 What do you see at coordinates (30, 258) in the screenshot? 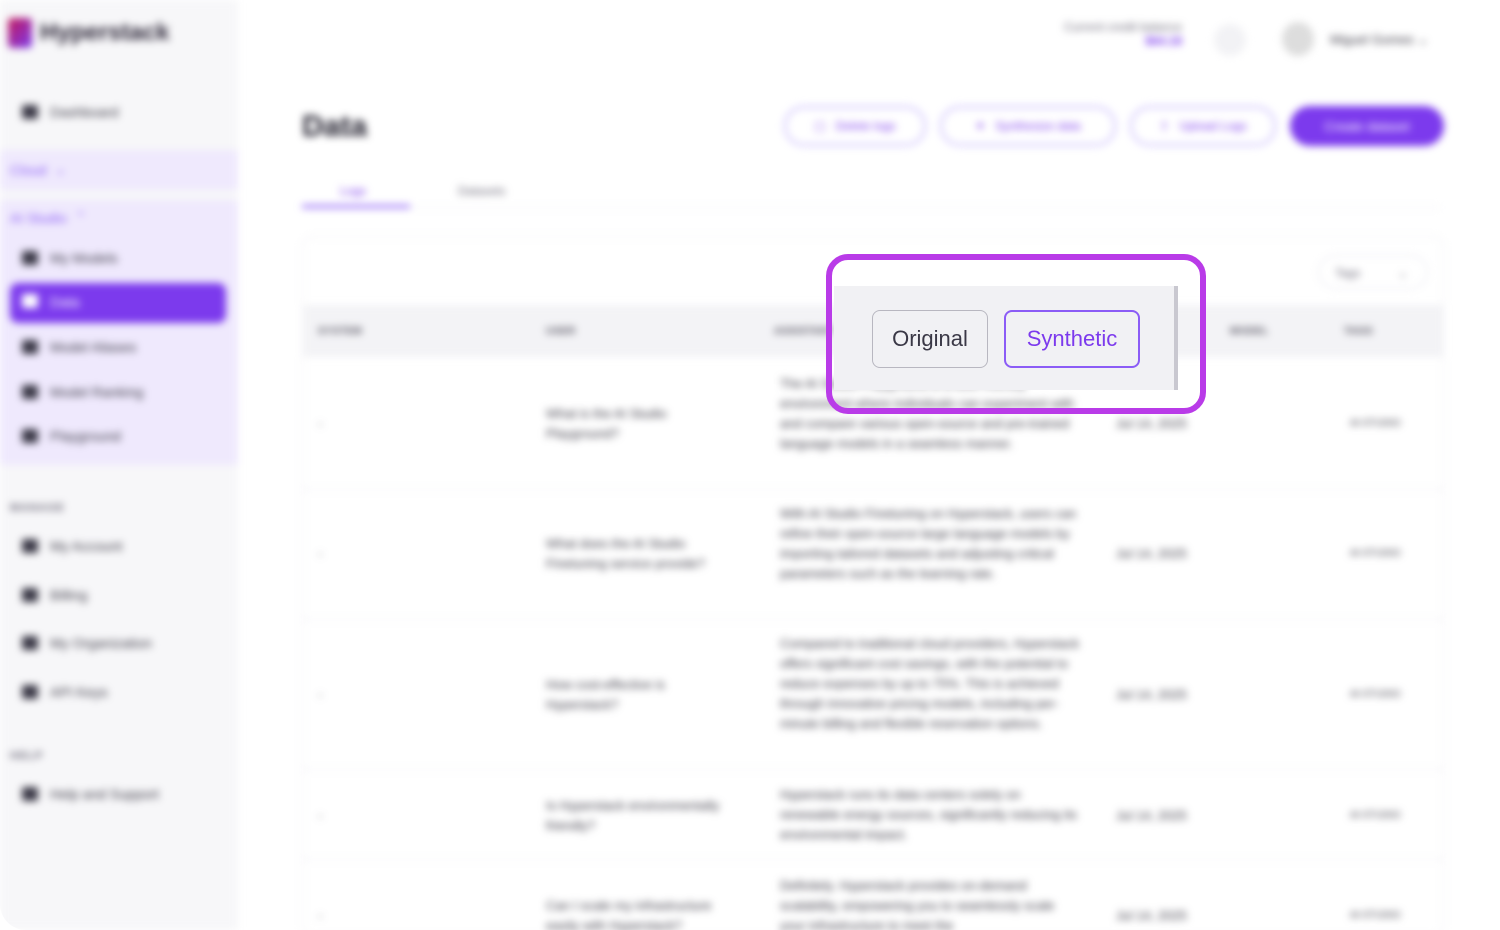
I see `models-icon` at bounding box center [30, 258].